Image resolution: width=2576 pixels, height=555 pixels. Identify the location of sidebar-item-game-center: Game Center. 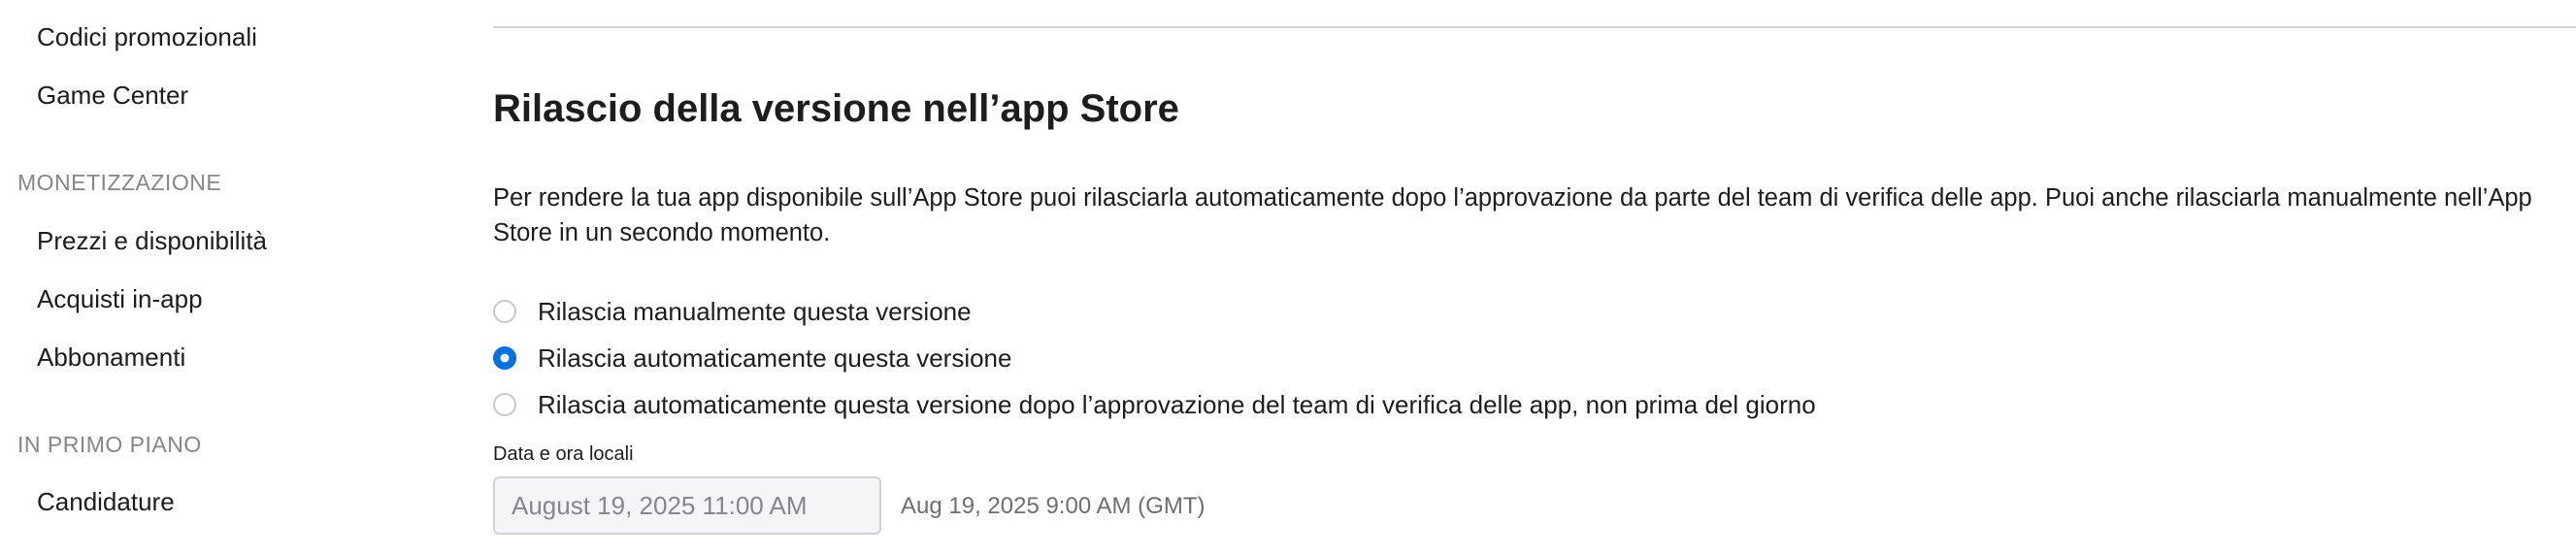
(112, 95).